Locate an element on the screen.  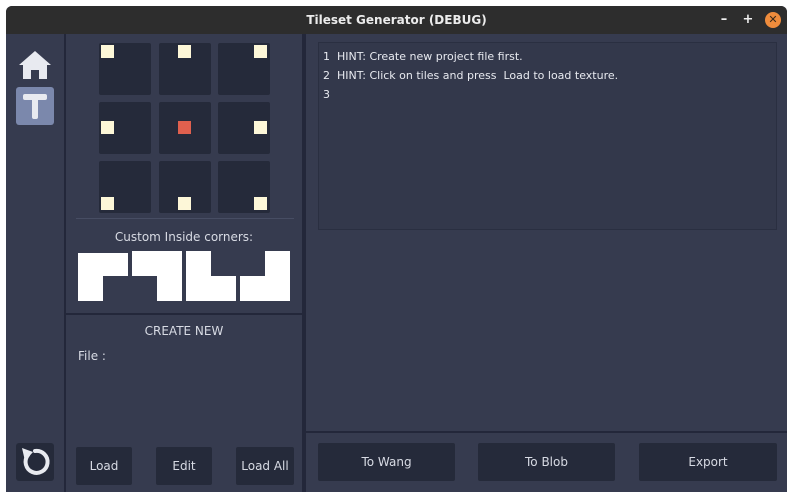
tile-middle-right is located at coordinates (244, 128).